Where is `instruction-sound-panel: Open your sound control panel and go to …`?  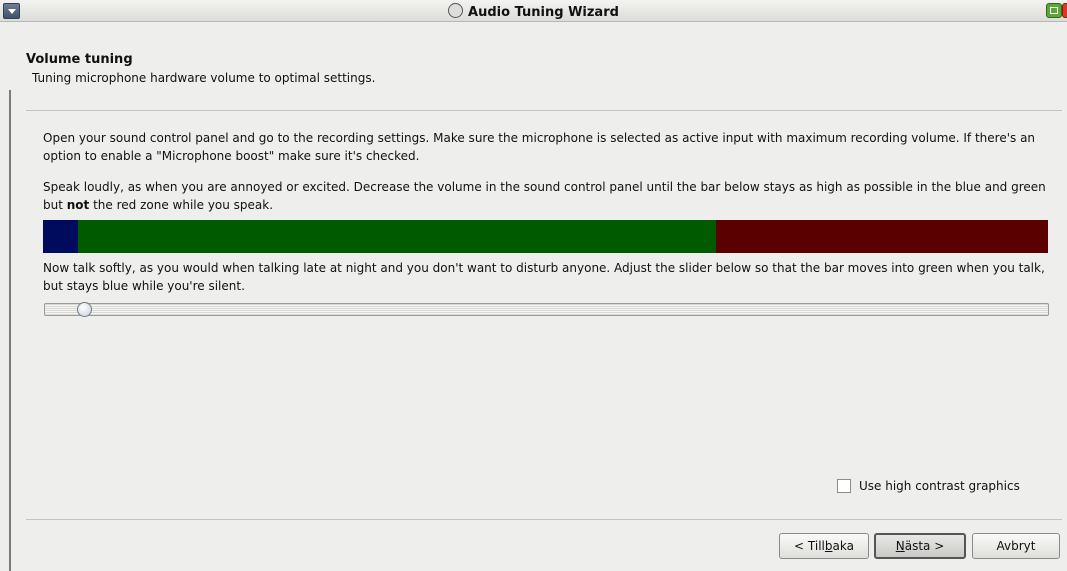
instruction-sound-panel: Open your sound control panel and go to … is located at coordinates (539, 147).